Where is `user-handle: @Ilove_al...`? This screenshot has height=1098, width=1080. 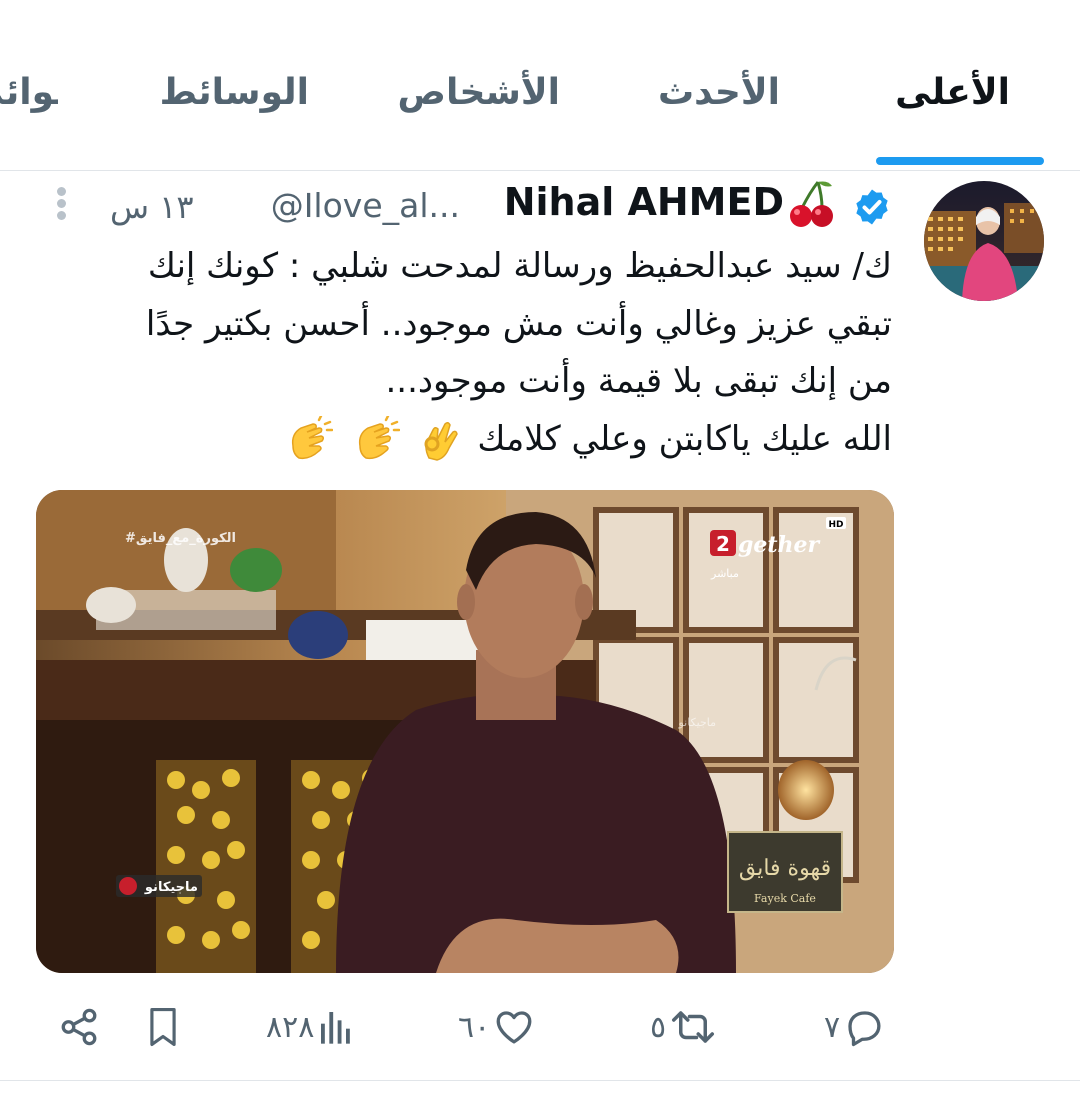
user-handle: @Ilove_al... is located at coordinates (365, 205).